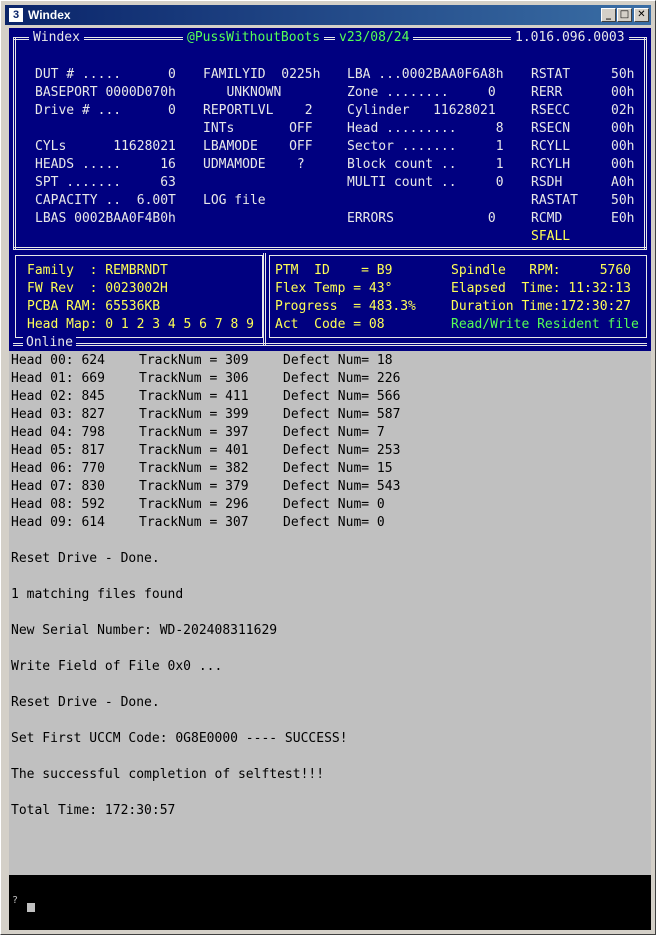 The image size is (656, 935). I want to click on title-bar: 3 Windex _ □ ✕, so click(328, 15).